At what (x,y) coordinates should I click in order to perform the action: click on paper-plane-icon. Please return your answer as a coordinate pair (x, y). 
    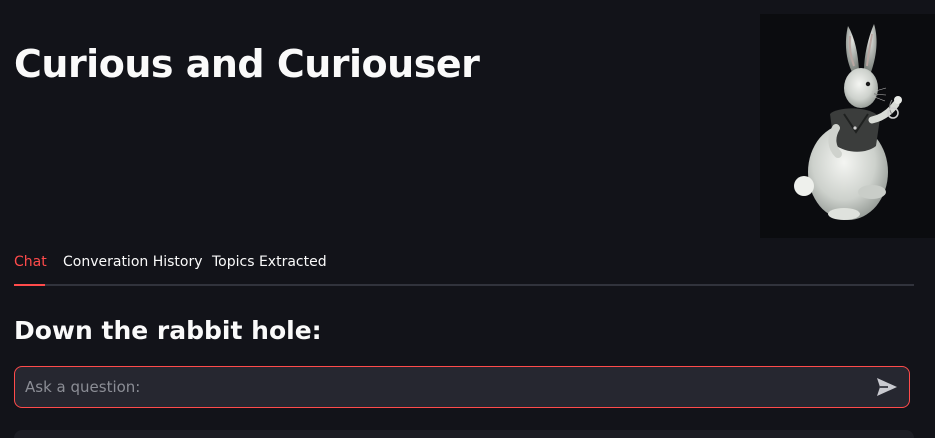
    Looking at the image, I should click on (887, 387).